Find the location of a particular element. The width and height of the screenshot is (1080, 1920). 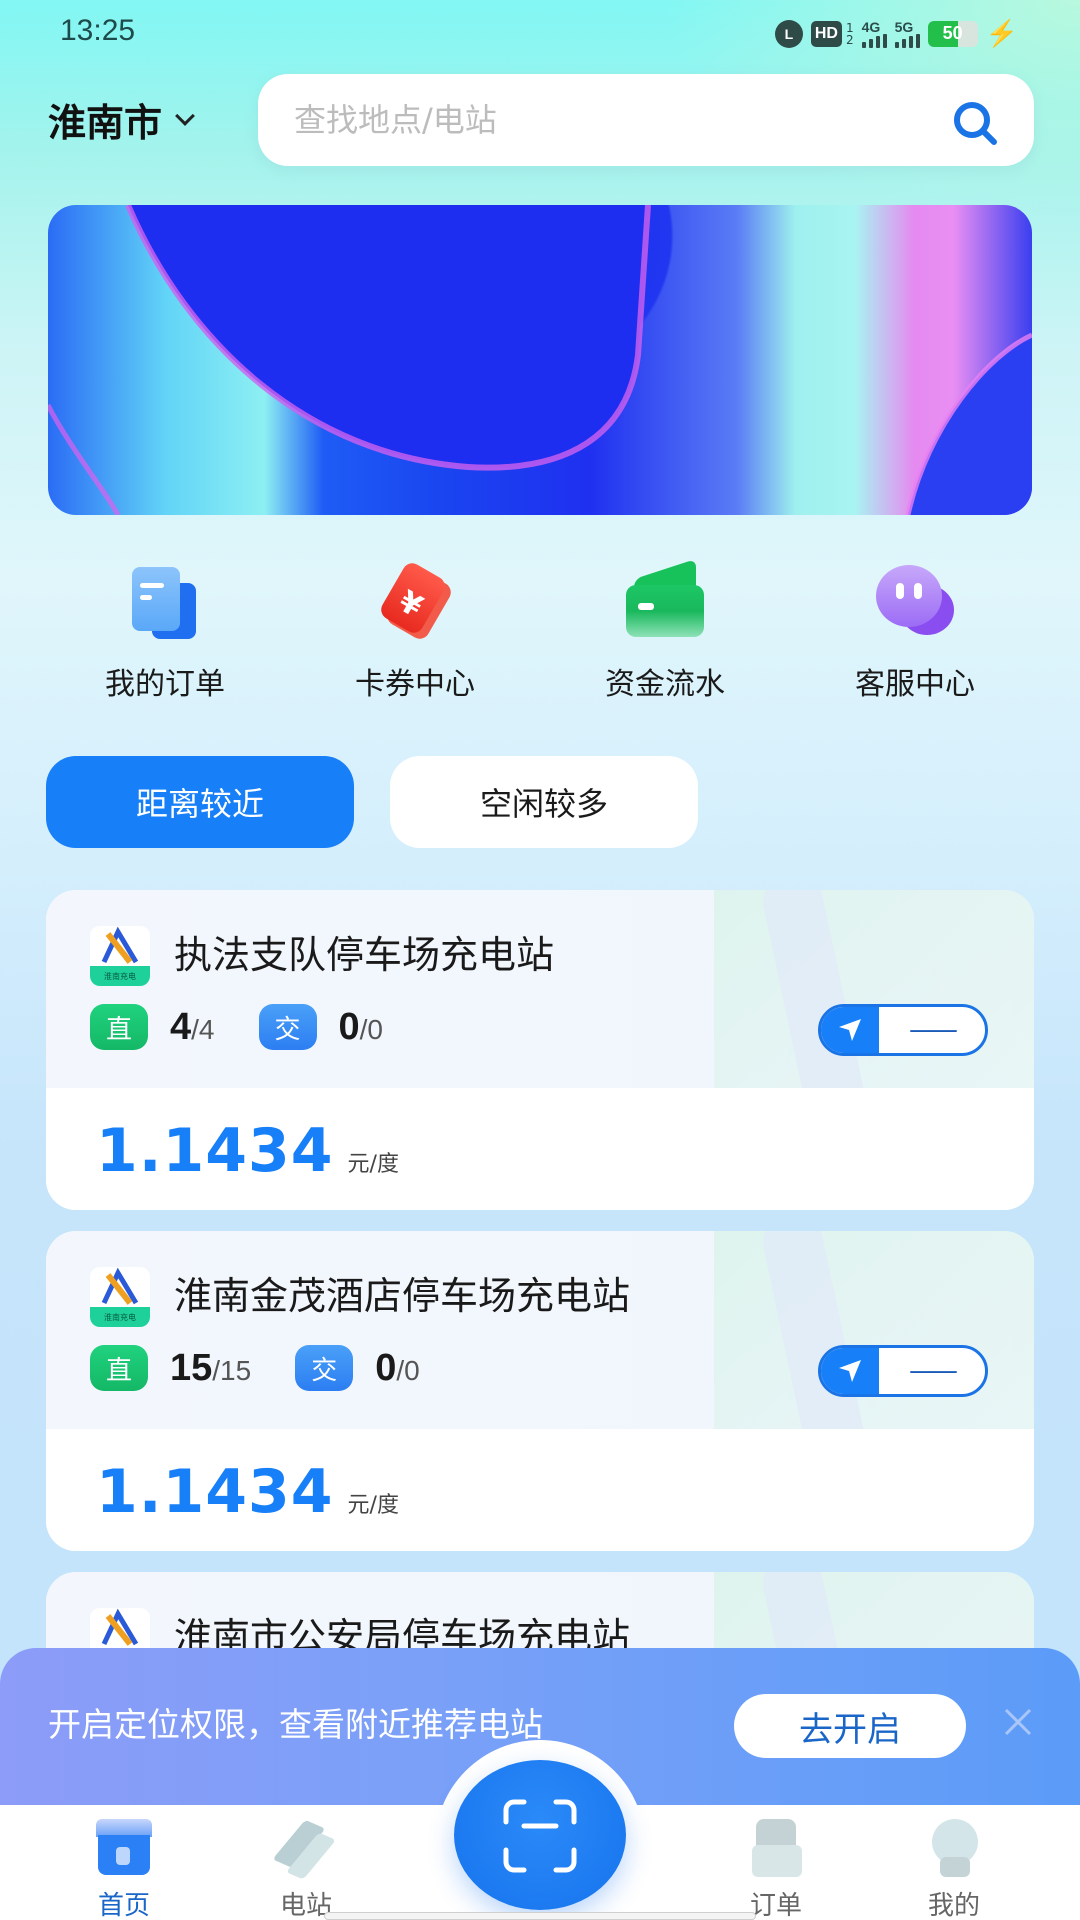

dc-free-count: 4 is located at coordinates (181, 1026).